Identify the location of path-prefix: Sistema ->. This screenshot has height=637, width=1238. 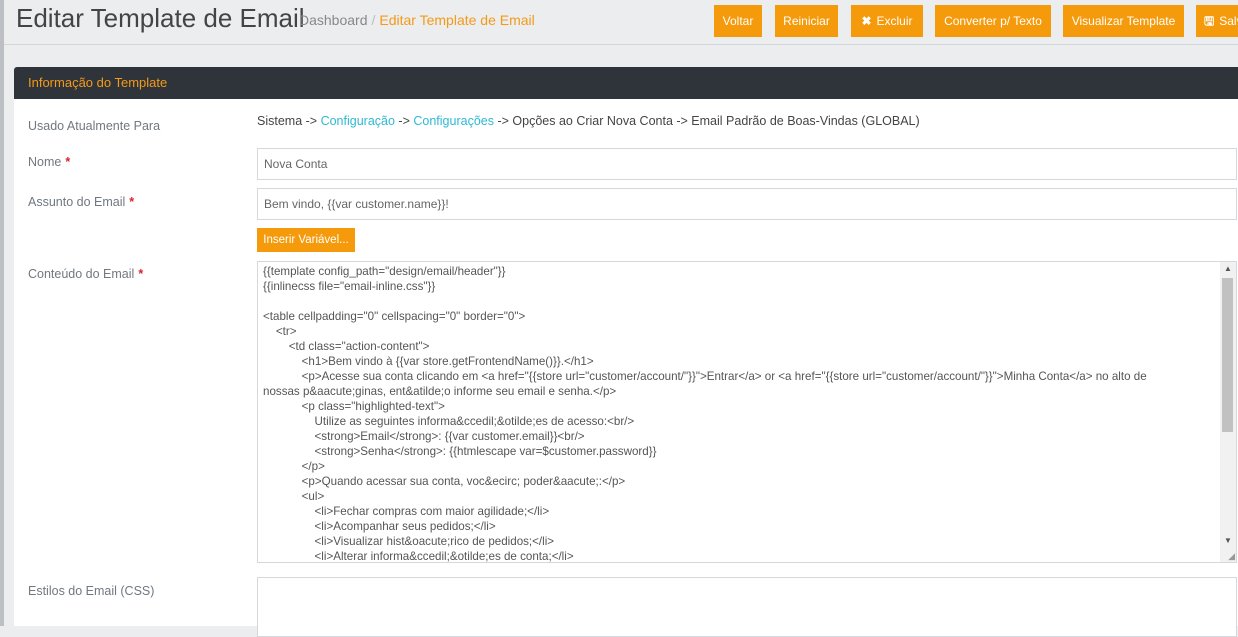
(287, 121).